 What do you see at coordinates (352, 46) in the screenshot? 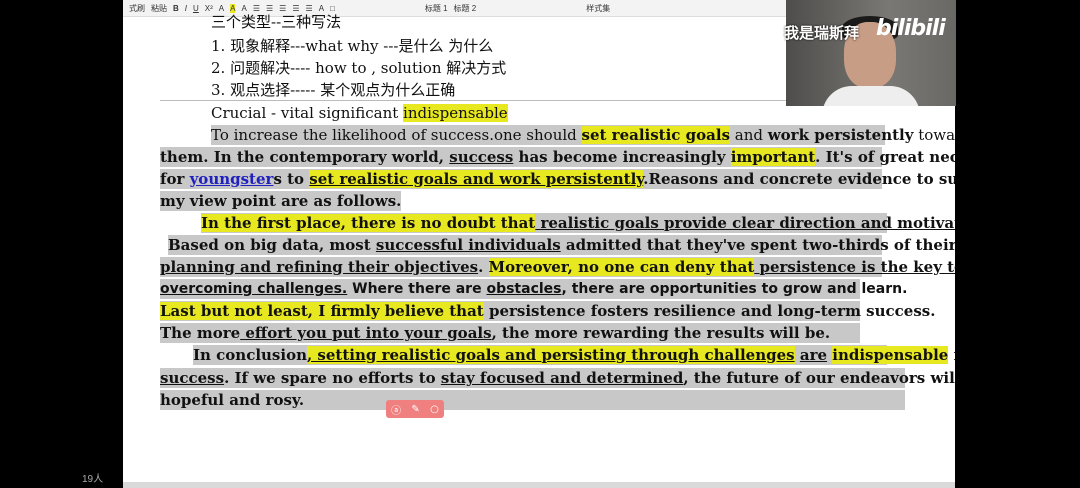
I see `cn-item-1: 1. 现象解释---what why ---是什么 为什么` at bounding box center [352, 46].